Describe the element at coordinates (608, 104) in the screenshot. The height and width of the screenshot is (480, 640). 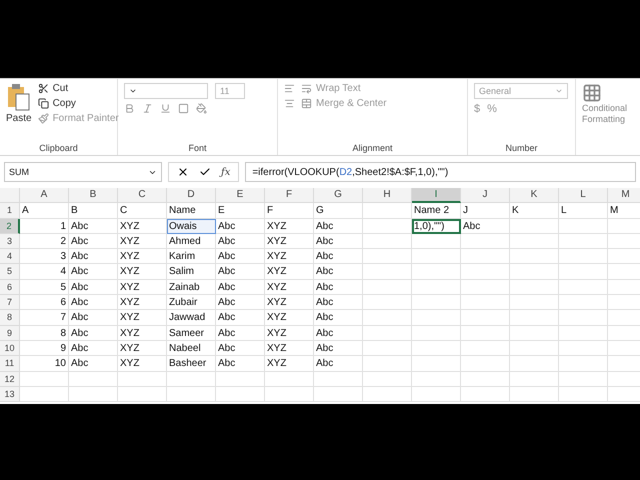
I see `conditional-formatting-button: Conditional Formatting` at that location.